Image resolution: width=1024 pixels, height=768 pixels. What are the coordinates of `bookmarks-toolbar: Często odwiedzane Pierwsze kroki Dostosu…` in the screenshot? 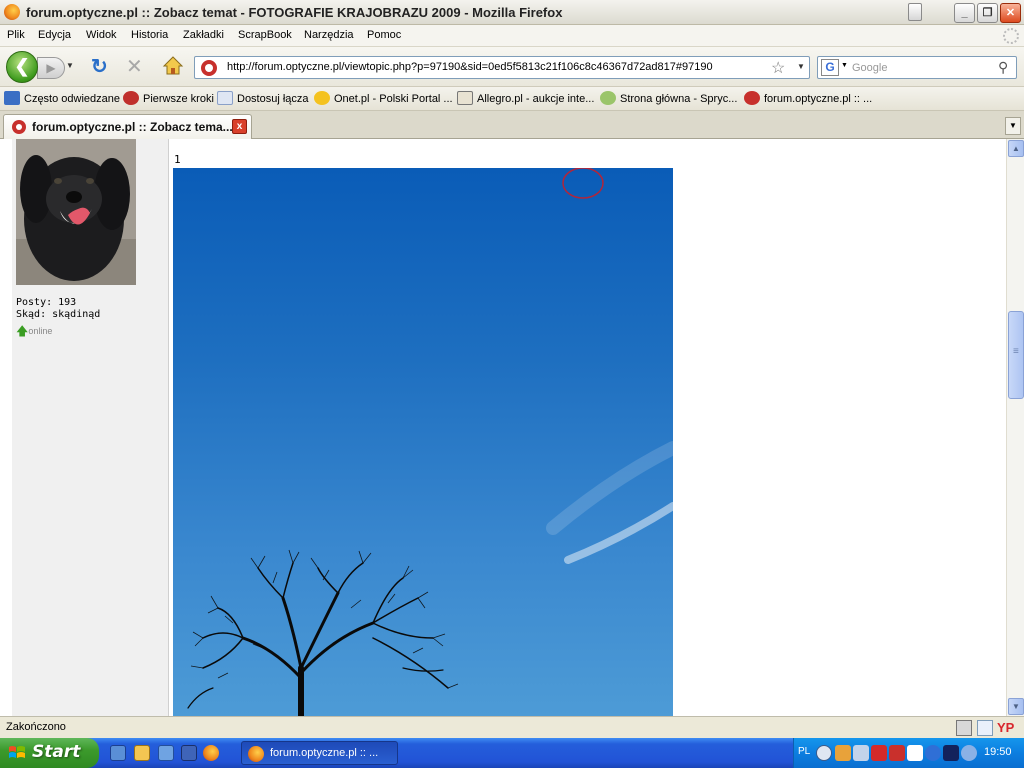 It's located at (512, 99).